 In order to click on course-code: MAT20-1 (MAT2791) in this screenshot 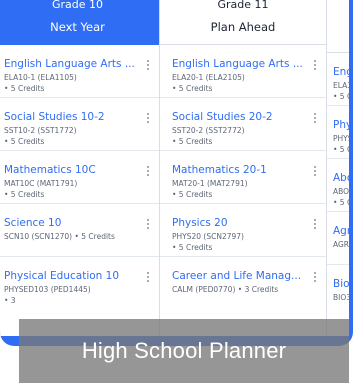, I will do `click(210, 183)`.